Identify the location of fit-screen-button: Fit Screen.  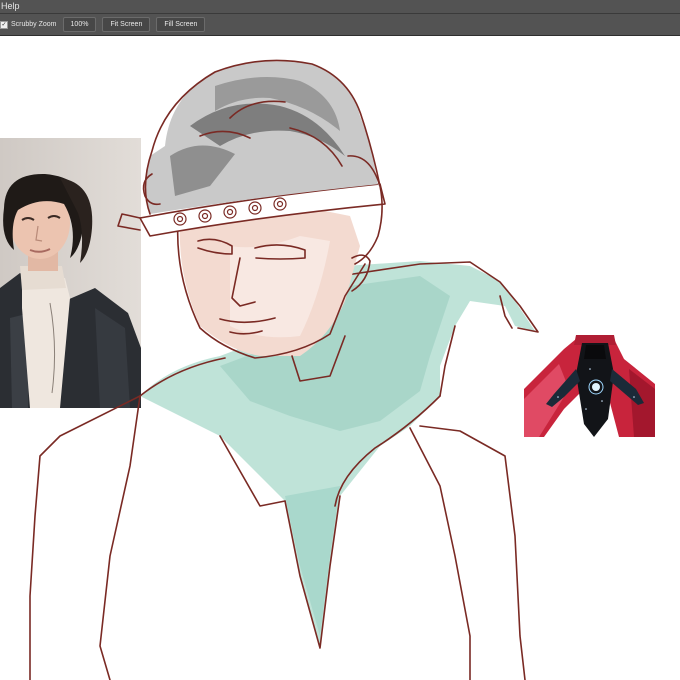
(126, 24).